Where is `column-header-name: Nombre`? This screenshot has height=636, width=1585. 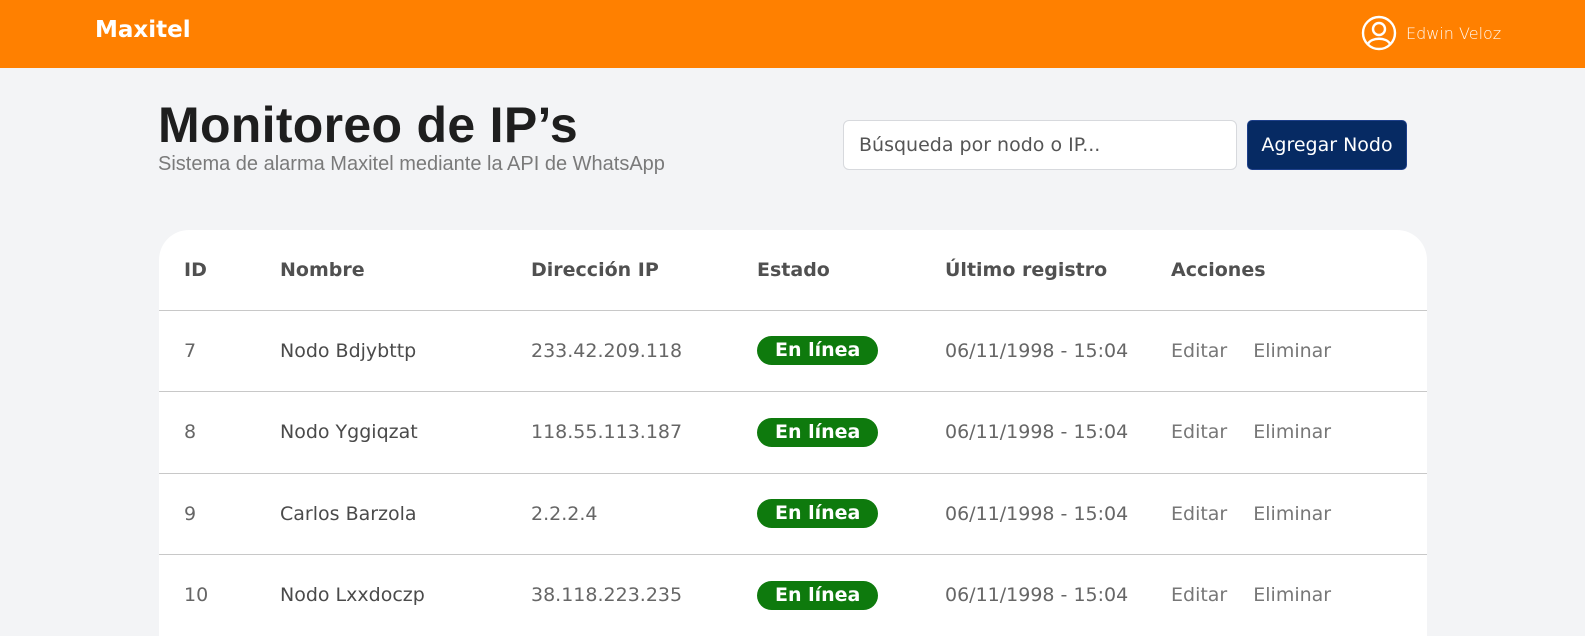 column-header-name: Nombre is located at coordinates (322, 269).